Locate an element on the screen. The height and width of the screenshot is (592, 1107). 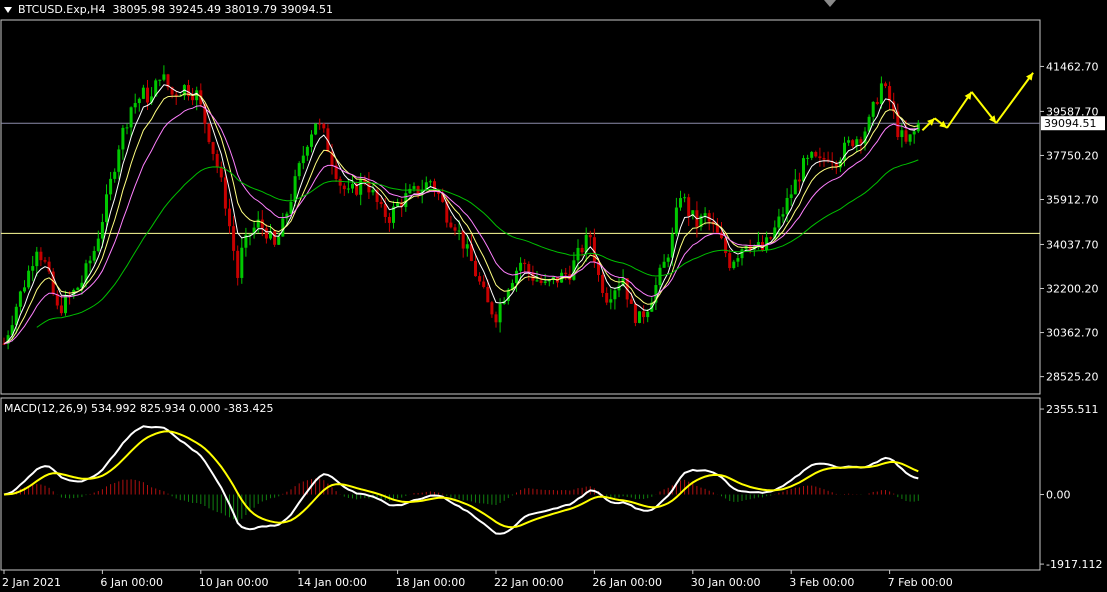
macd-axis-label: 2355.511 is located at coordinates (1072, 409).